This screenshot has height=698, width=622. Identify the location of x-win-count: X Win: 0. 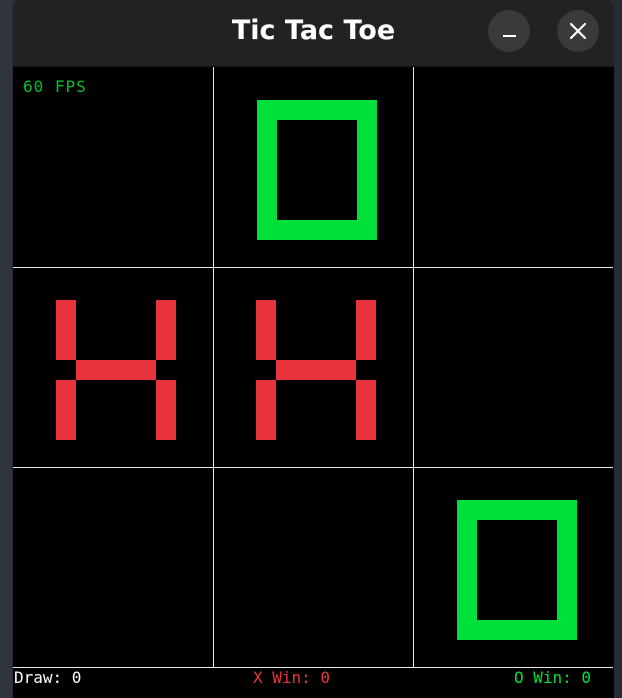
(292, 677).